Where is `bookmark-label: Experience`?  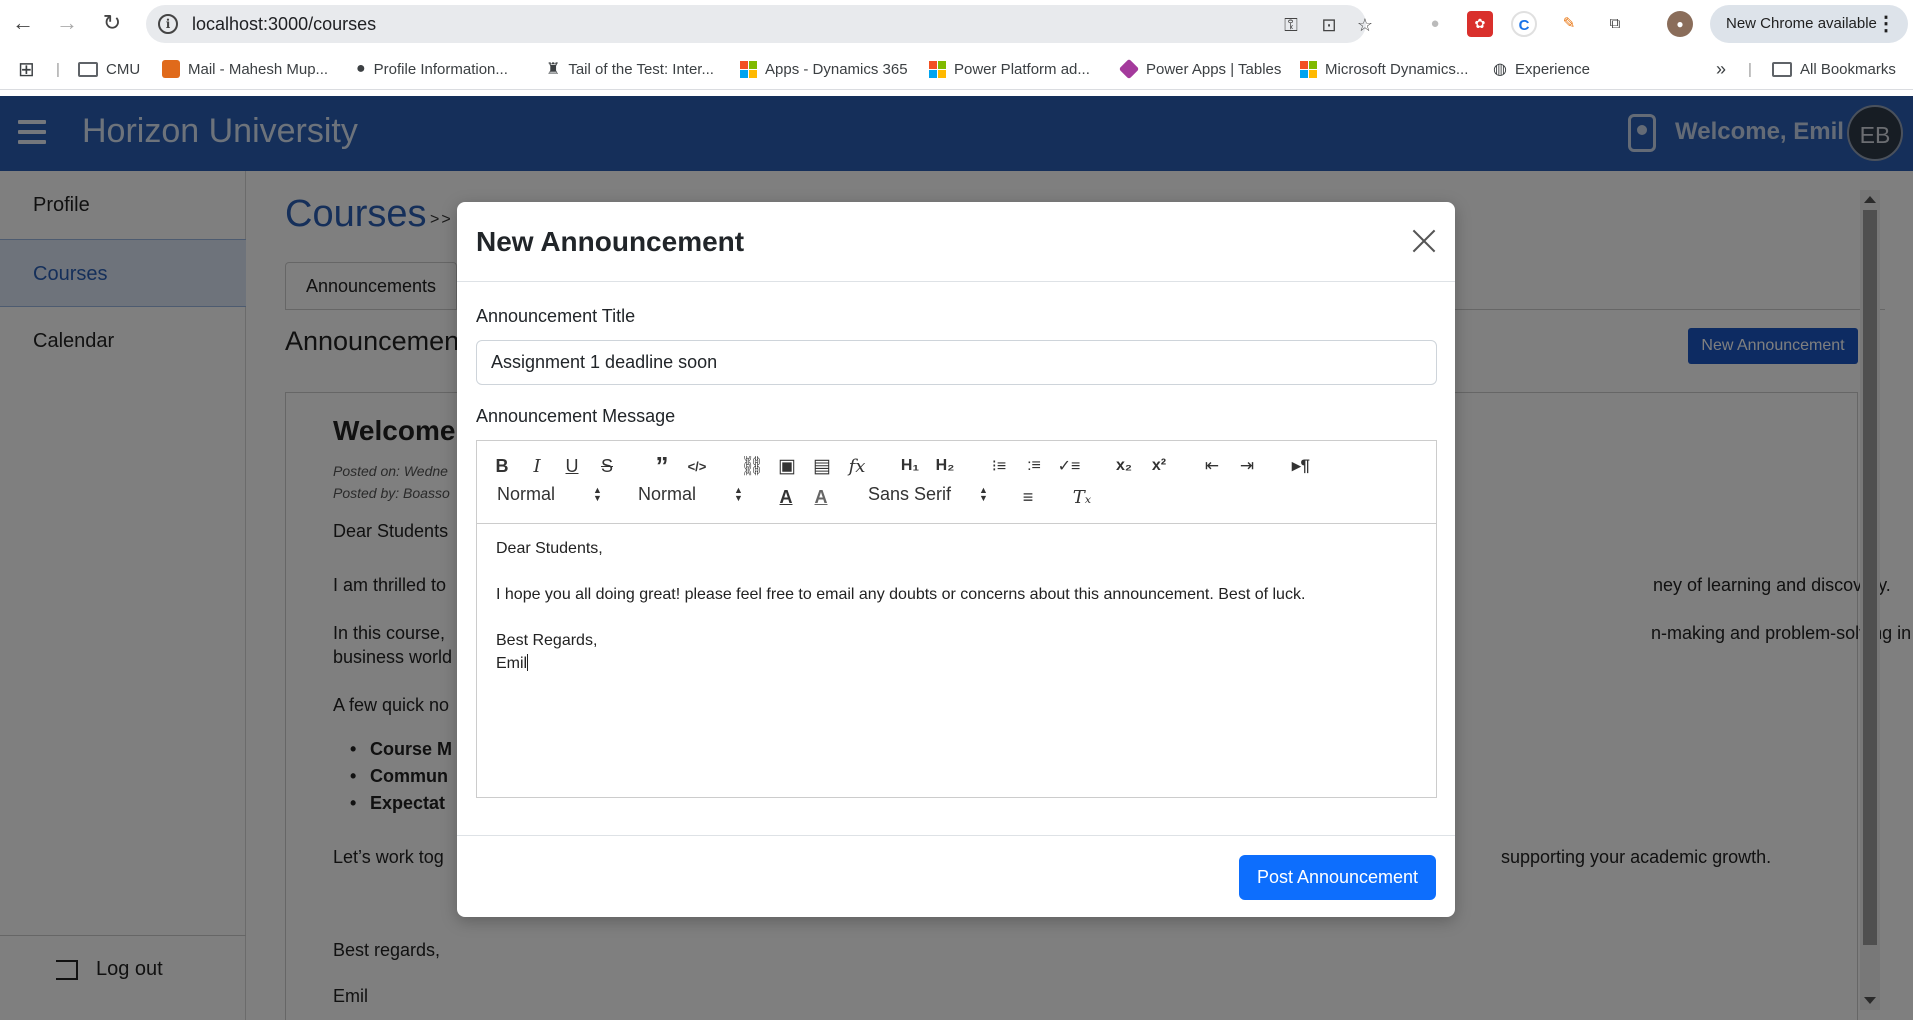 bookmark-label: Experience is located at coordinates (1552, 69).